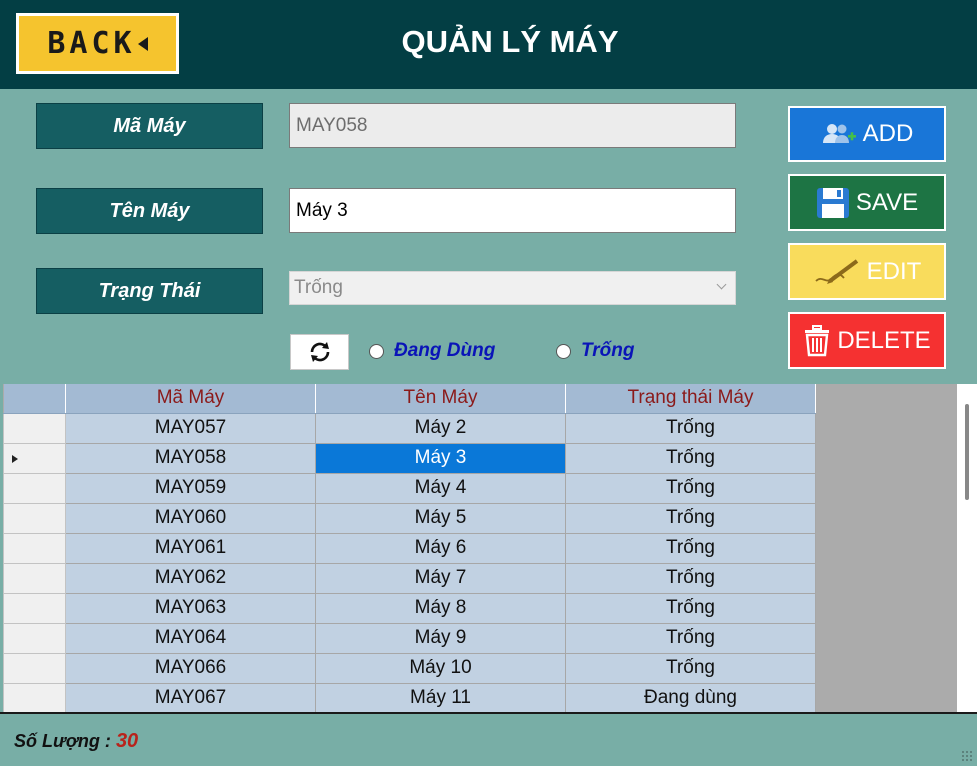  What do you see at coordinates (440, 458) in the screenshot?
I see `cell-ten-may: Máy 3` at bounding box center [440, 458].